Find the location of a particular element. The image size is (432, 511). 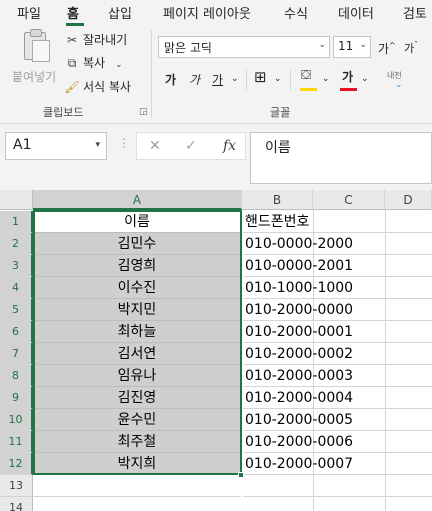

italic-button: 가 is located at coordinates (194, 79).